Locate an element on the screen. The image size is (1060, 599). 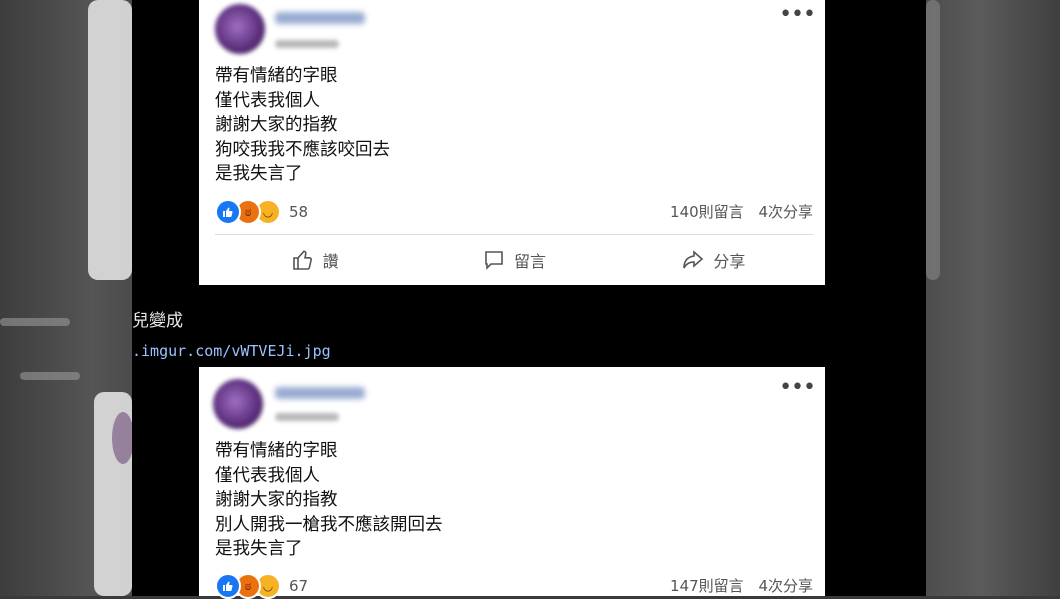
share-button: 分享 is located at coordinates (713, 260).